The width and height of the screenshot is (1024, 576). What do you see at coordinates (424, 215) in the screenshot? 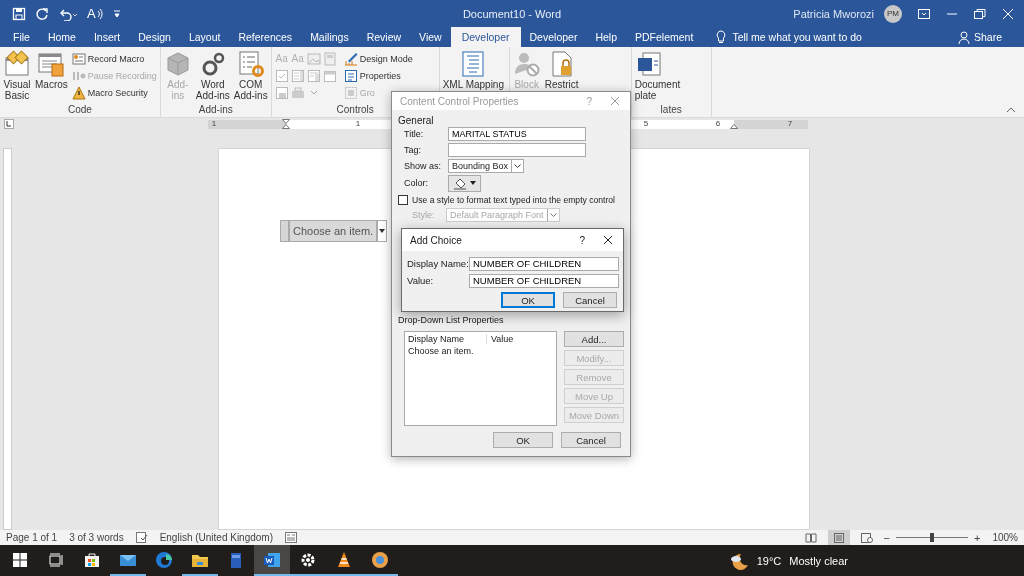
I see `field-label: Style:` at bounding box center [424, 215].